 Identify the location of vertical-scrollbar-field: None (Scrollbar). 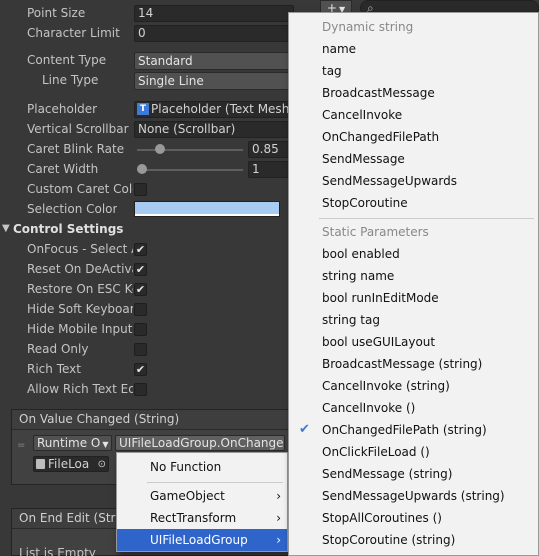
(214, 129).